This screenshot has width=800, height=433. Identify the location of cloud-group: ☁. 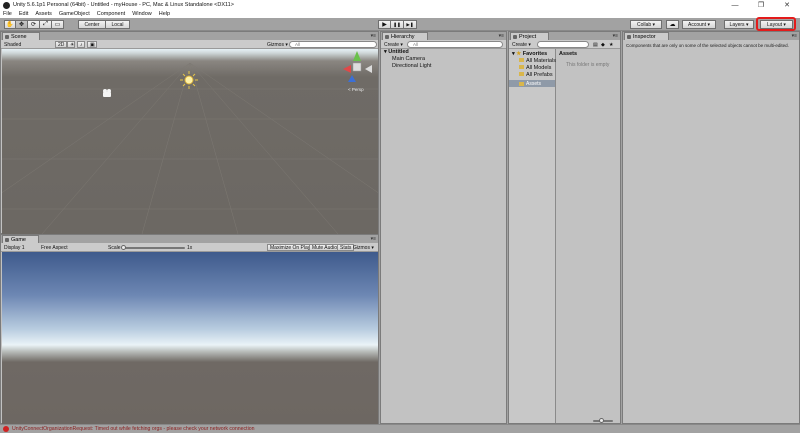
(672, 24).